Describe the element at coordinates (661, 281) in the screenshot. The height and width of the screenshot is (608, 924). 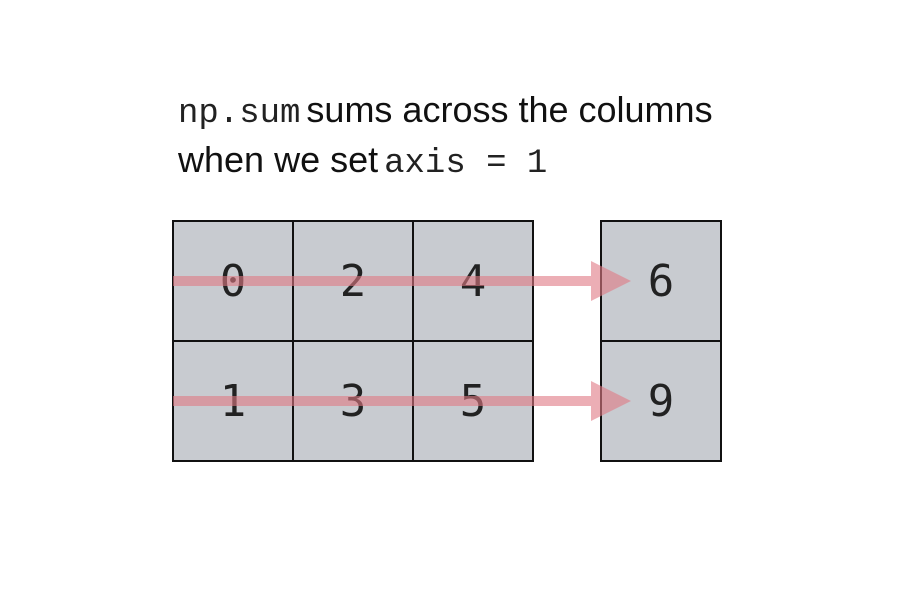
I see `output-cell-value: 6` at that location.